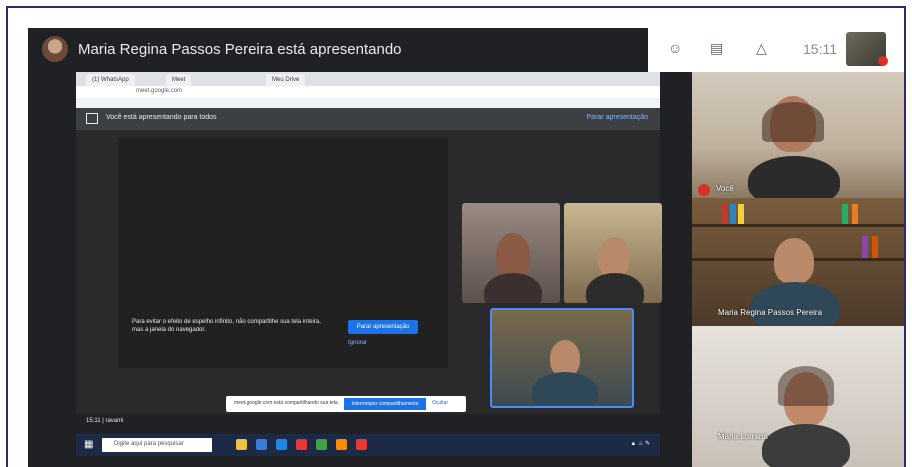 The width and height of the screenshot is (912, 467). What do you see at coordinates (883, 61) in the screenshot?
I see `notification-badge` at bounding box center [883, 61].